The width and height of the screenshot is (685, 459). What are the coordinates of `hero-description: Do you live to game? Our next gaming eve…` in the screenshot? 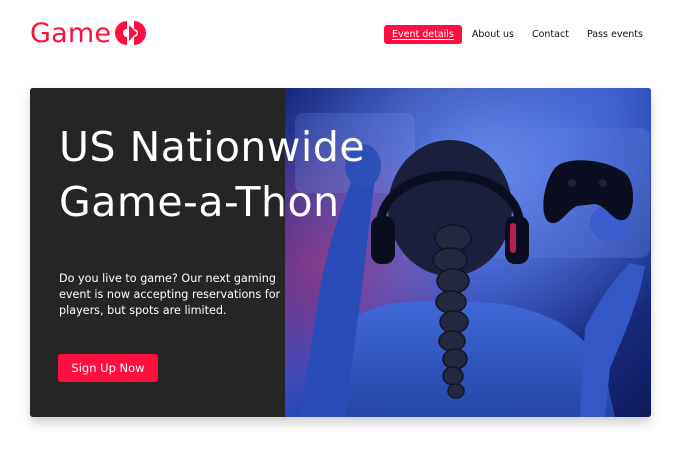 It's located at (170, 294).